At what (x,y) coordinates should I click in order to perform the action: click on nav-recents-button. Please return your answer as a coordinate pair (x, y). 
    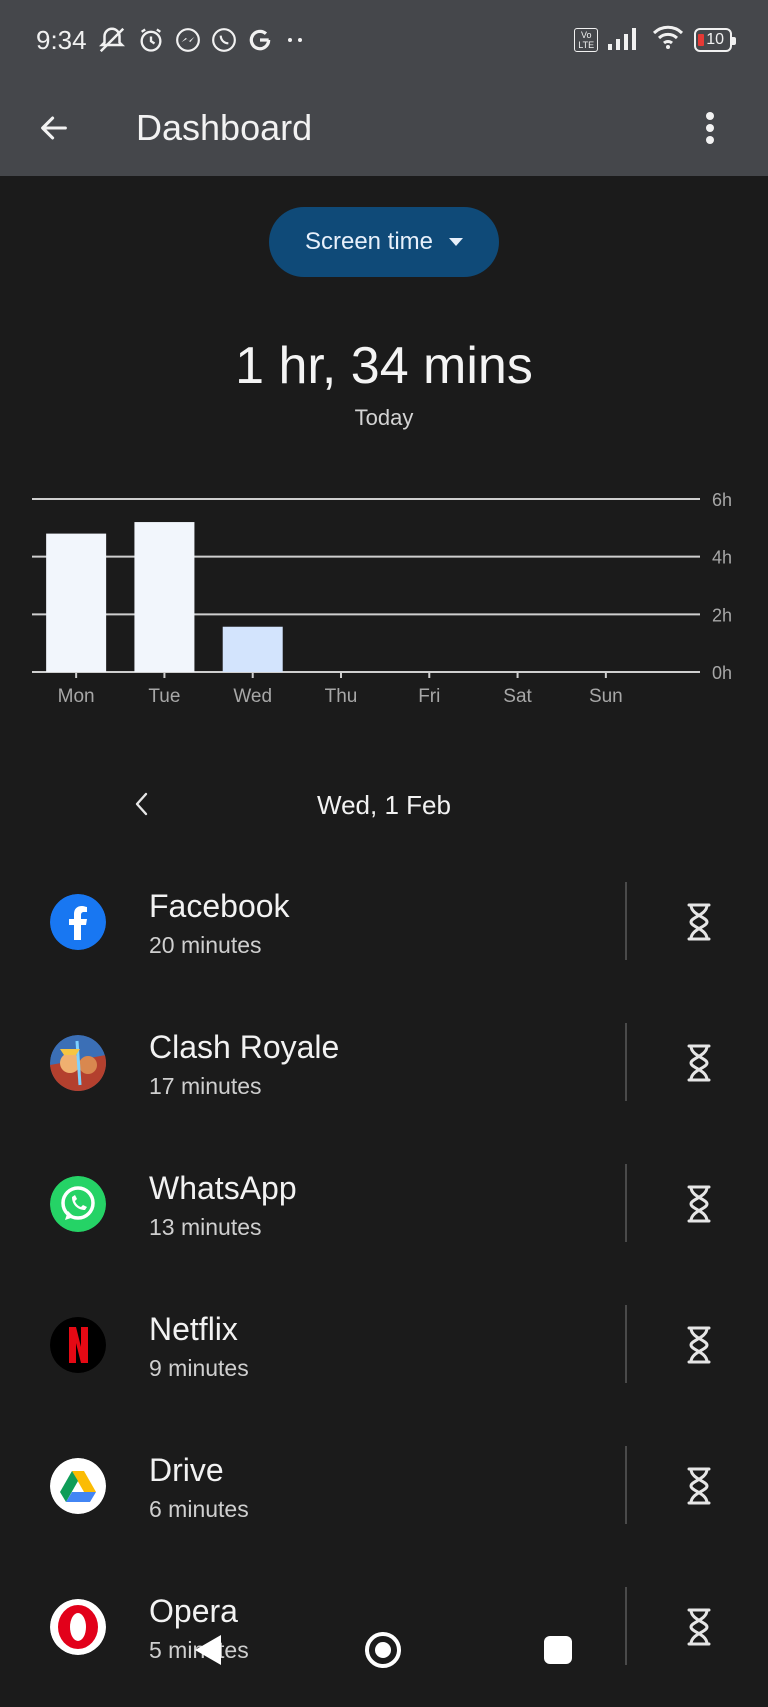
    Looking at the image, I should click on (558, 1650).